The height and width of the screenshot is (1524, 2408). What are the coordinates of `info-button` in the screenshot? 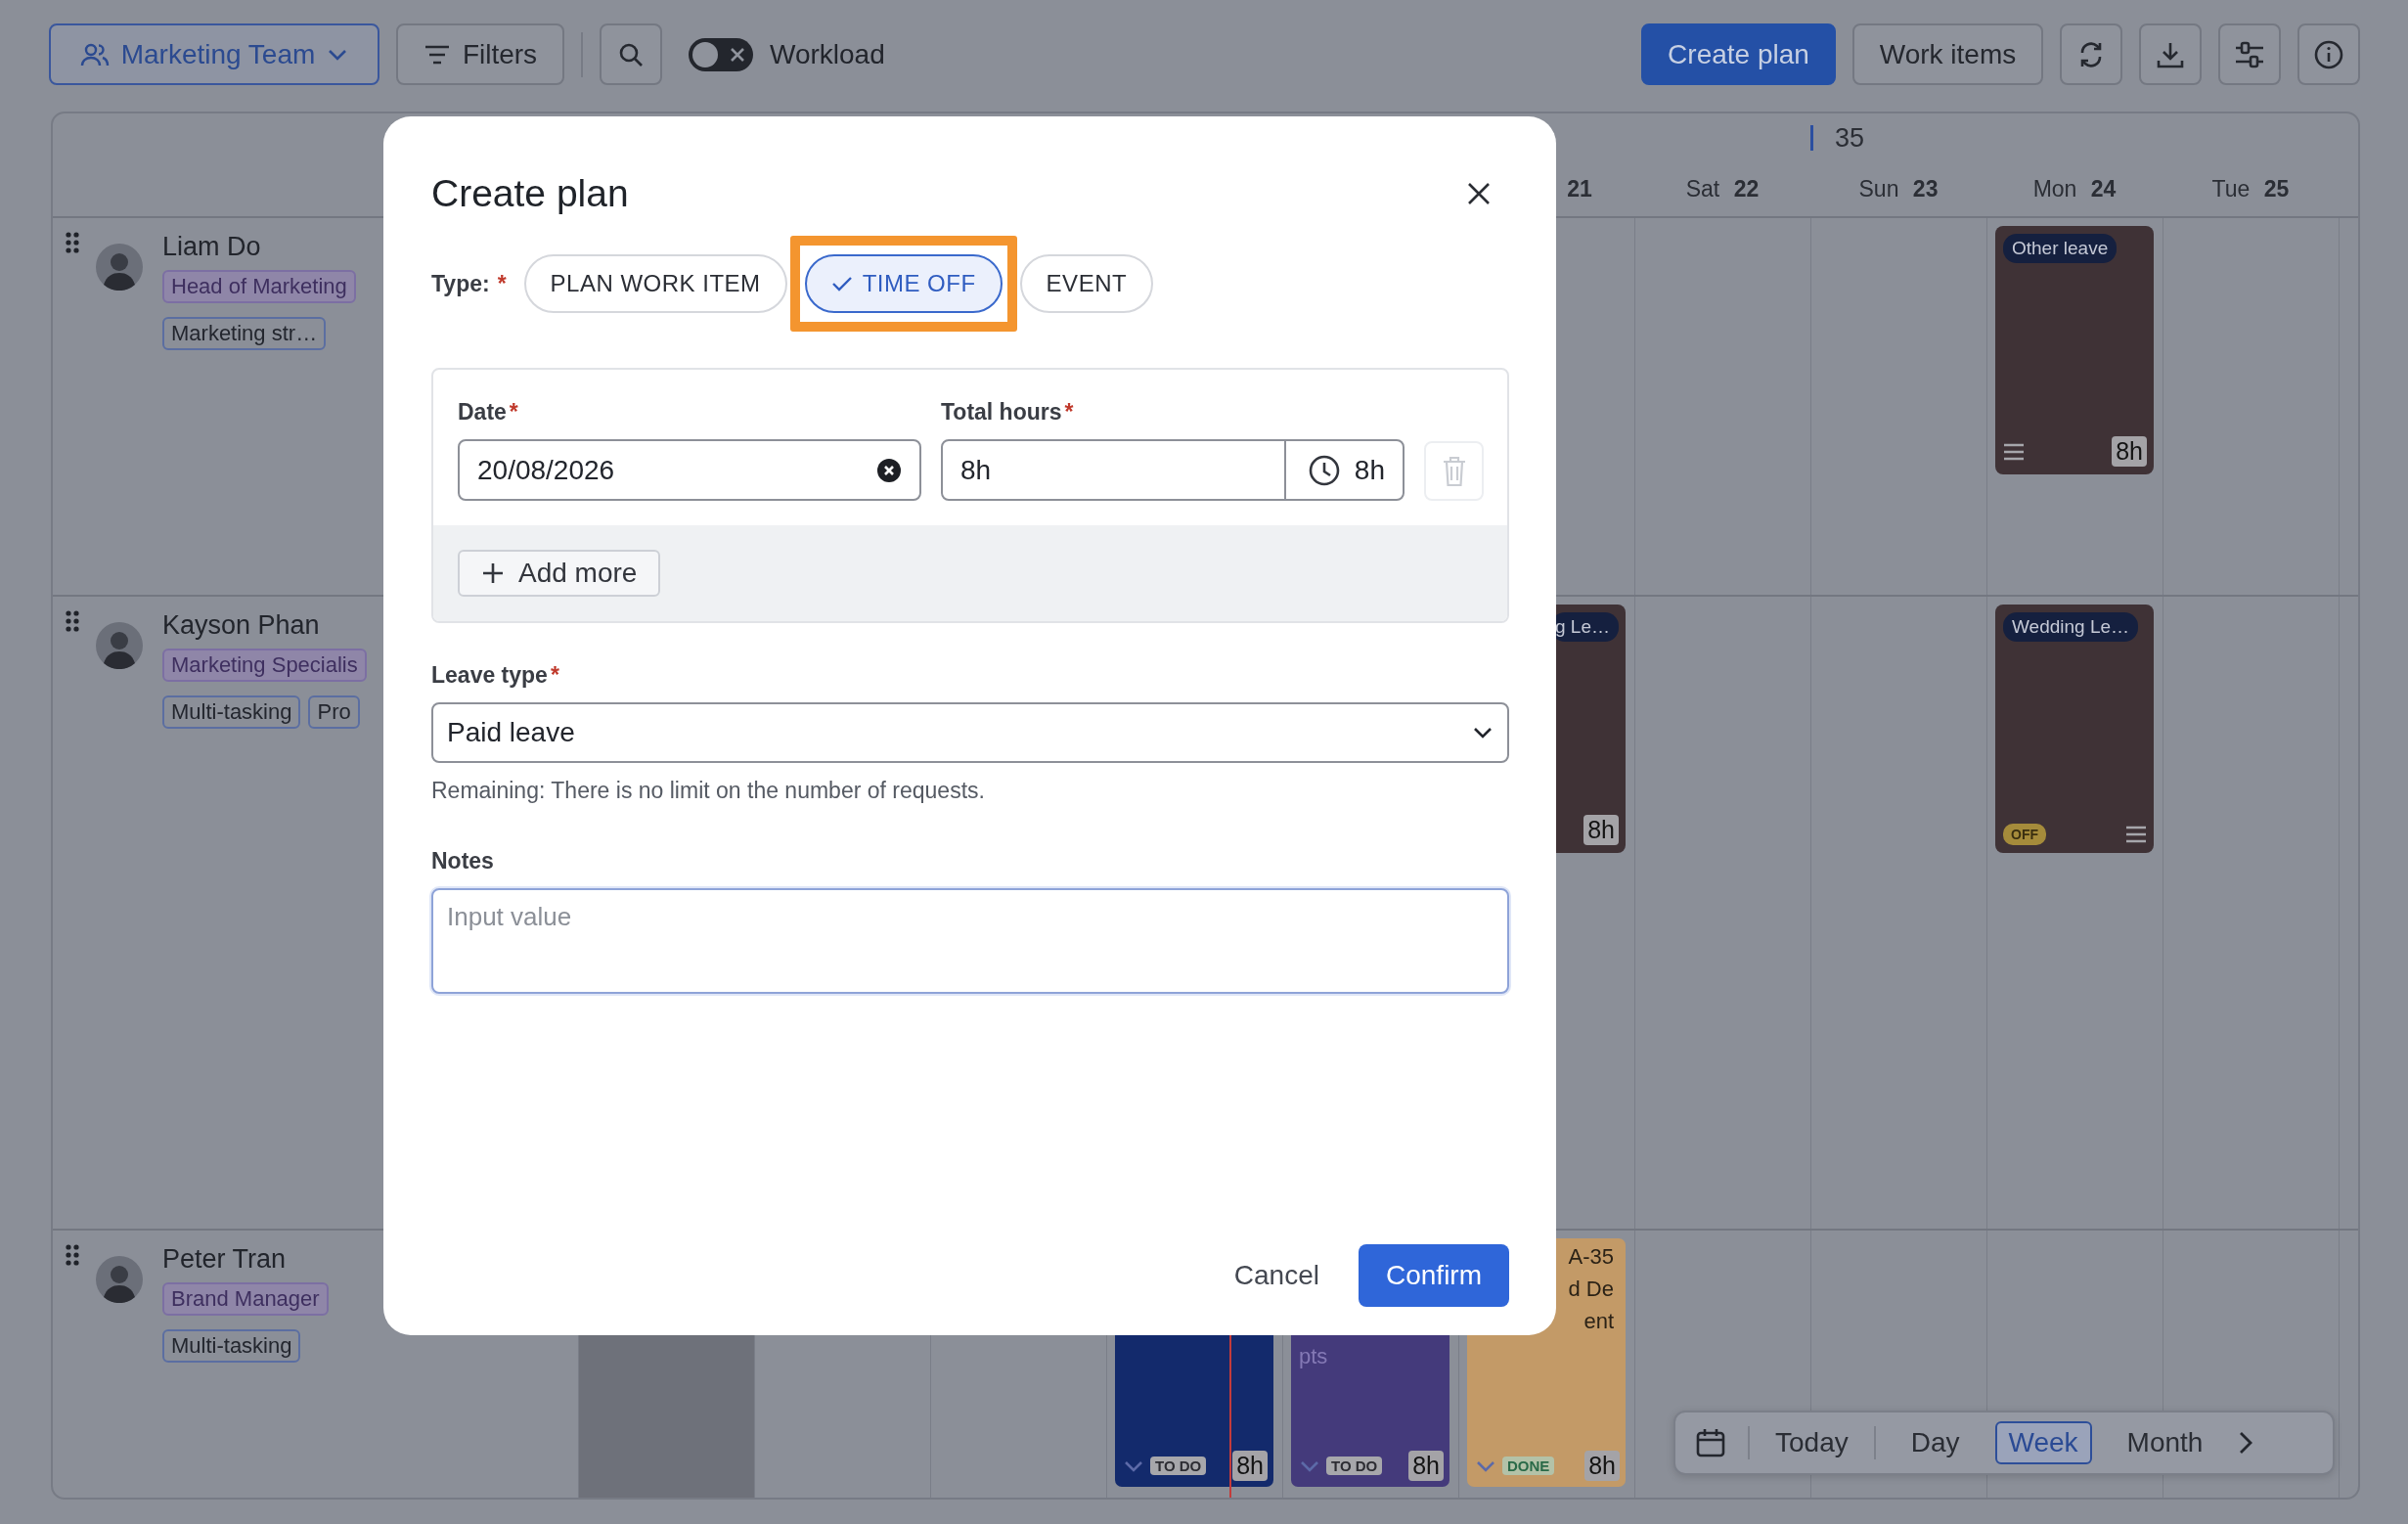 It's located at (2328, 54).